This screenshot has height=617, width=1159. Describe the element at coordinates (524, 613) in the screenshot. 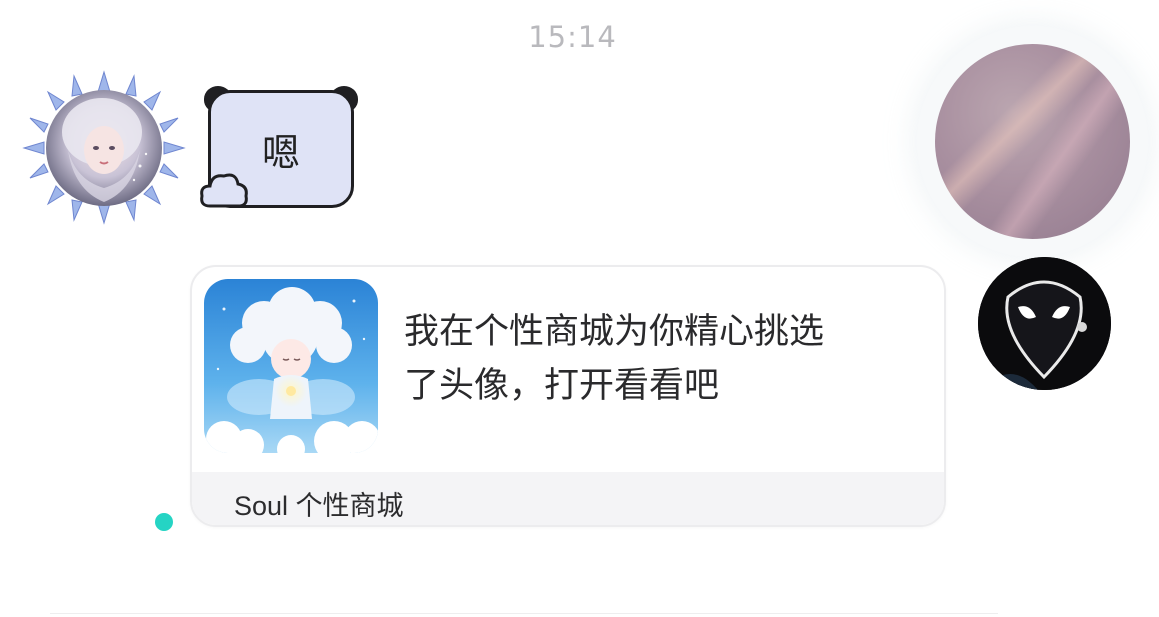

I see `divider` at that location.